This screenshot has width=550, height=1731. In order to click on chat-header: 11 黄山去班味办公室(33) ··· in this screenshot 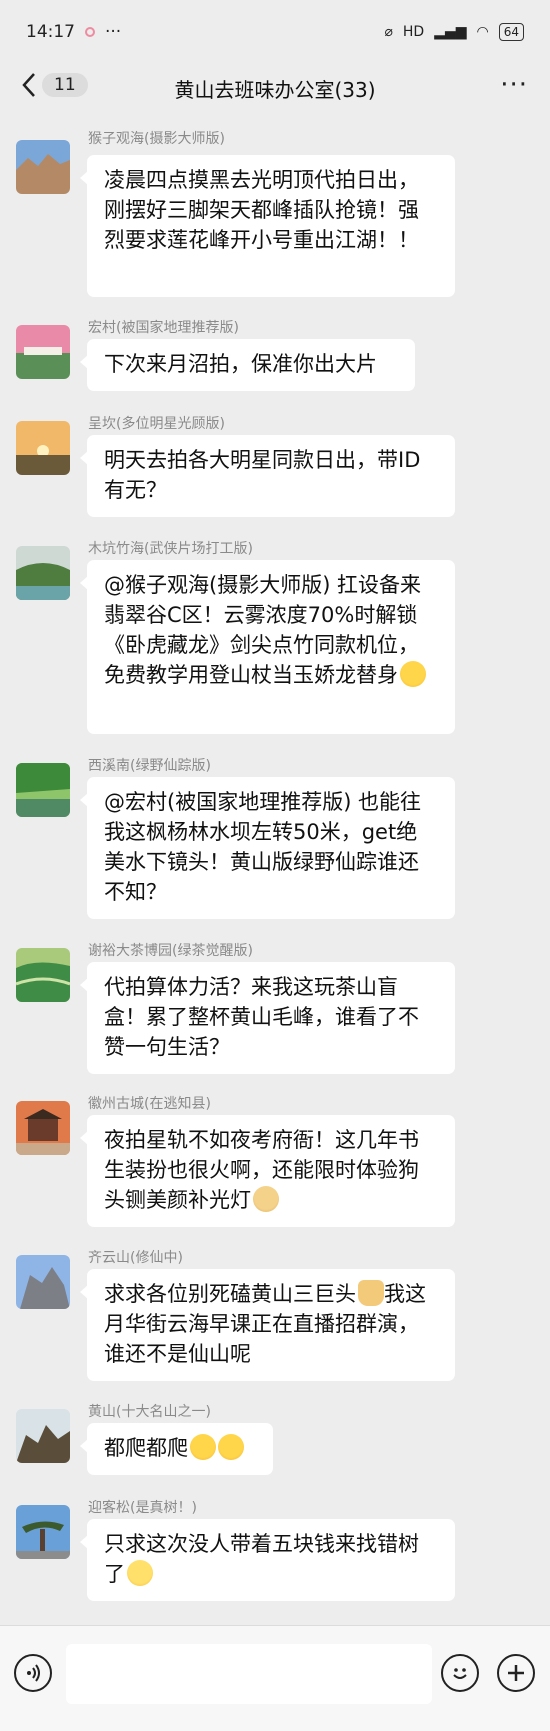, I will do `click(275, 88)`.